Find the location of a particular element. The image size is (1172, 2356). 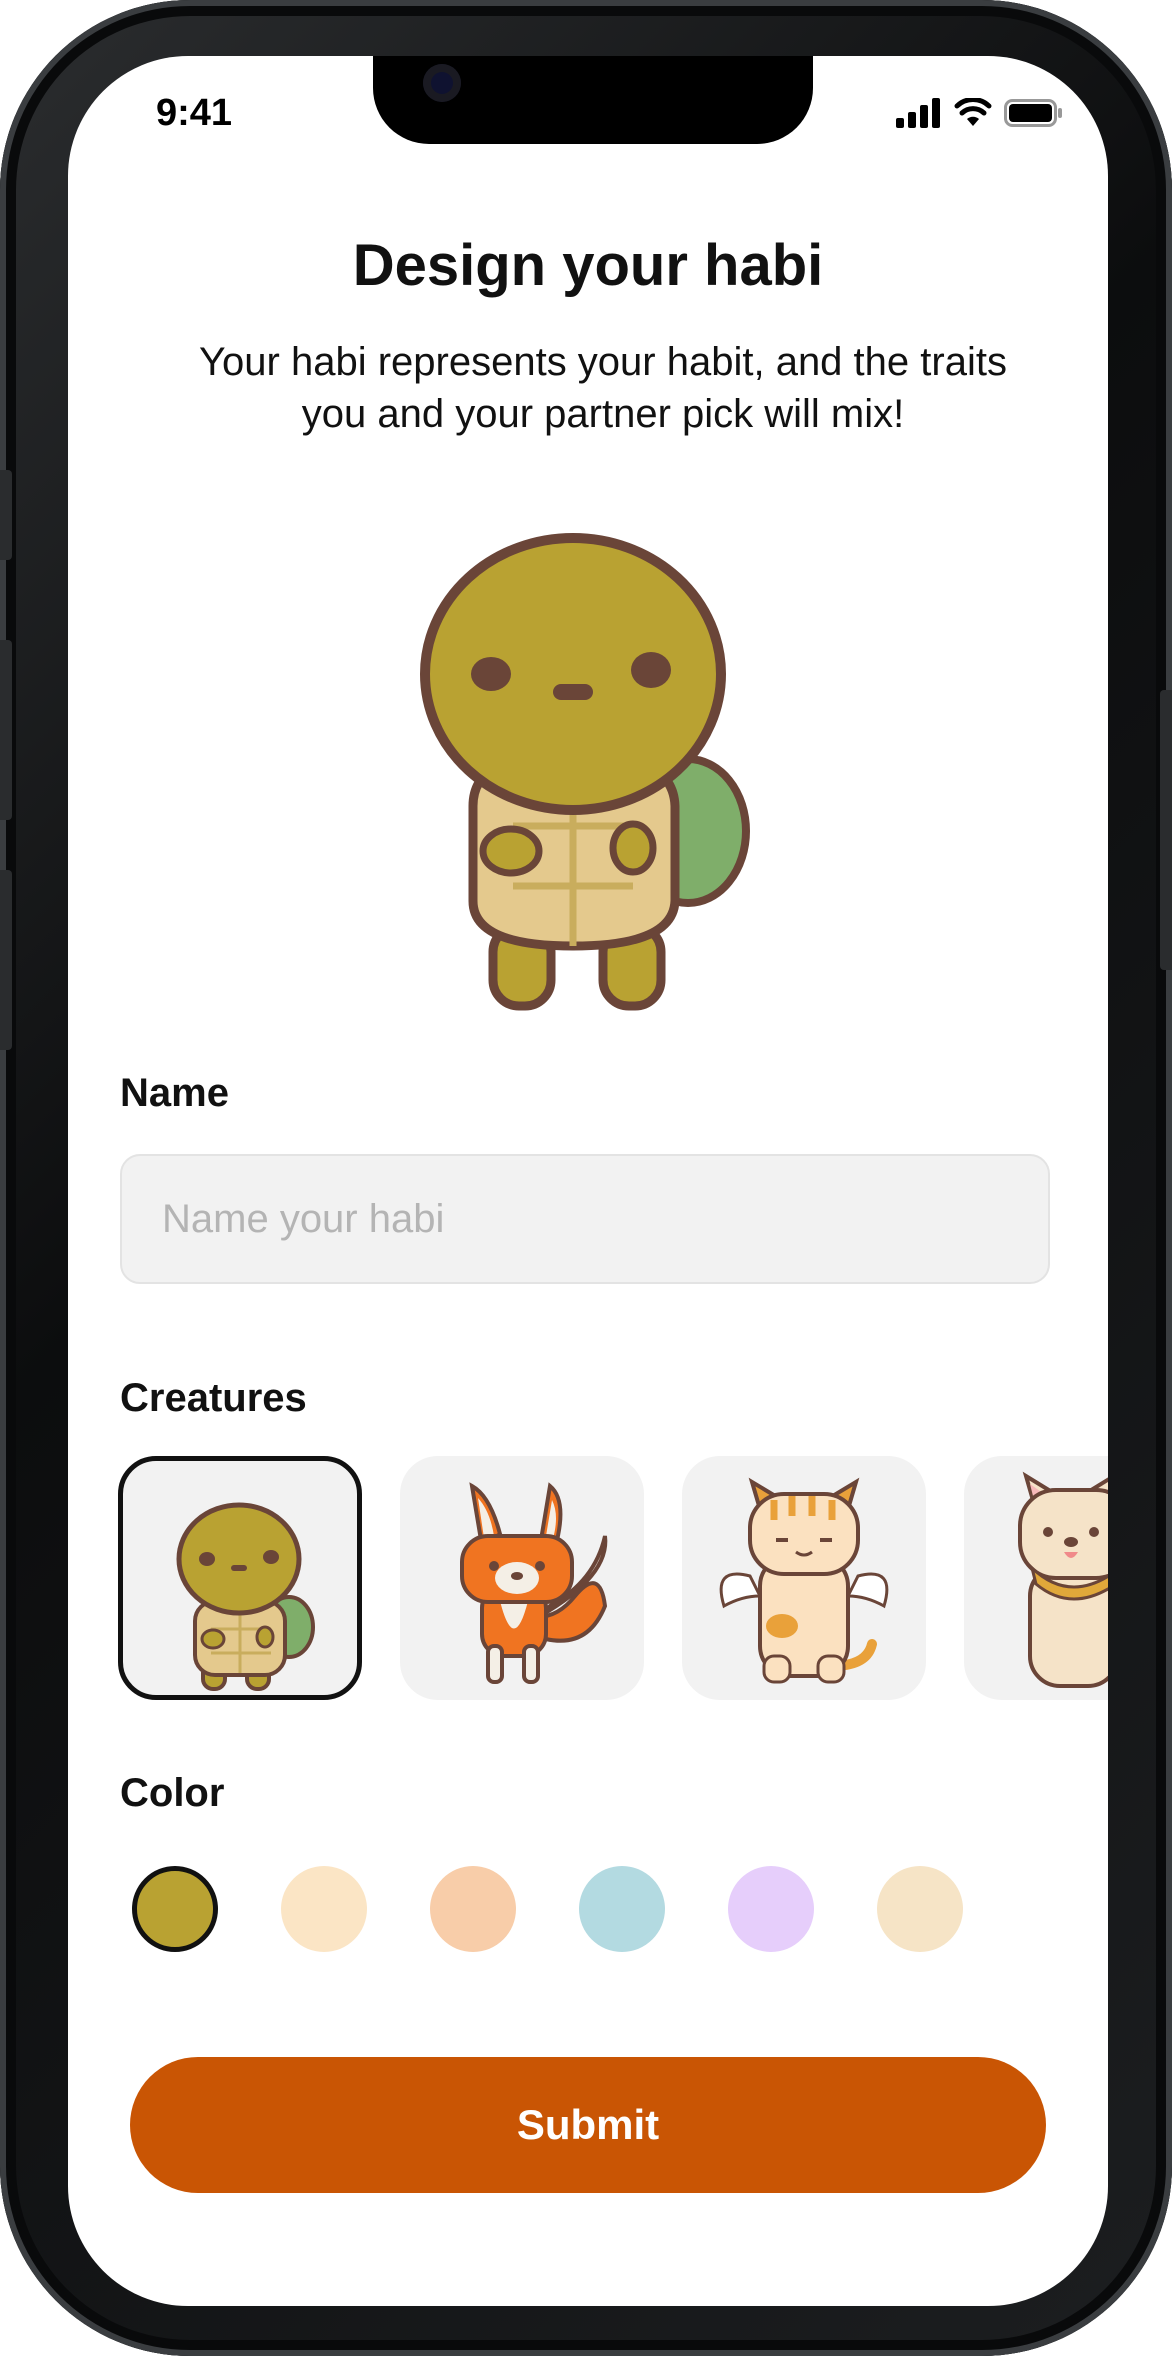

name-label: Name is located at coordinates (174, 1093).